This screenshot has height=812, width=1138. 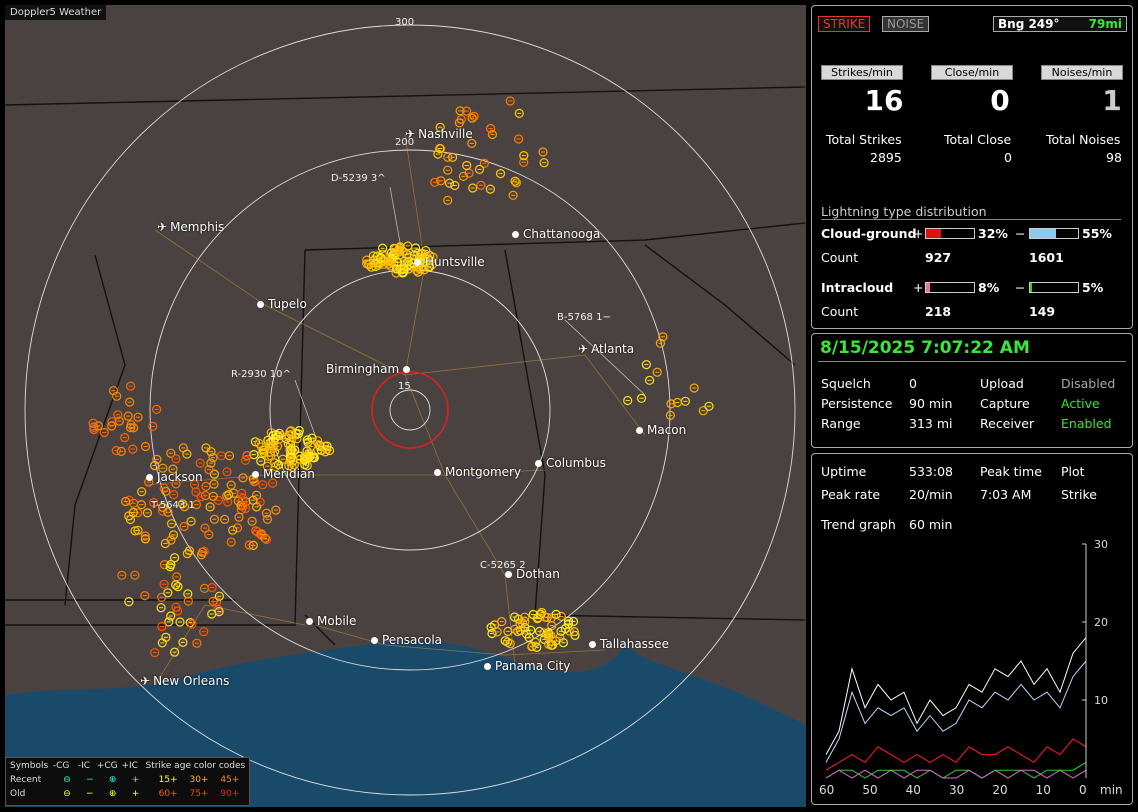 What do you see at coordinates (869, 233) in the screenshot?
I see `cloud-ground-label: Cloud-ground` at bounding box center [869, 233].